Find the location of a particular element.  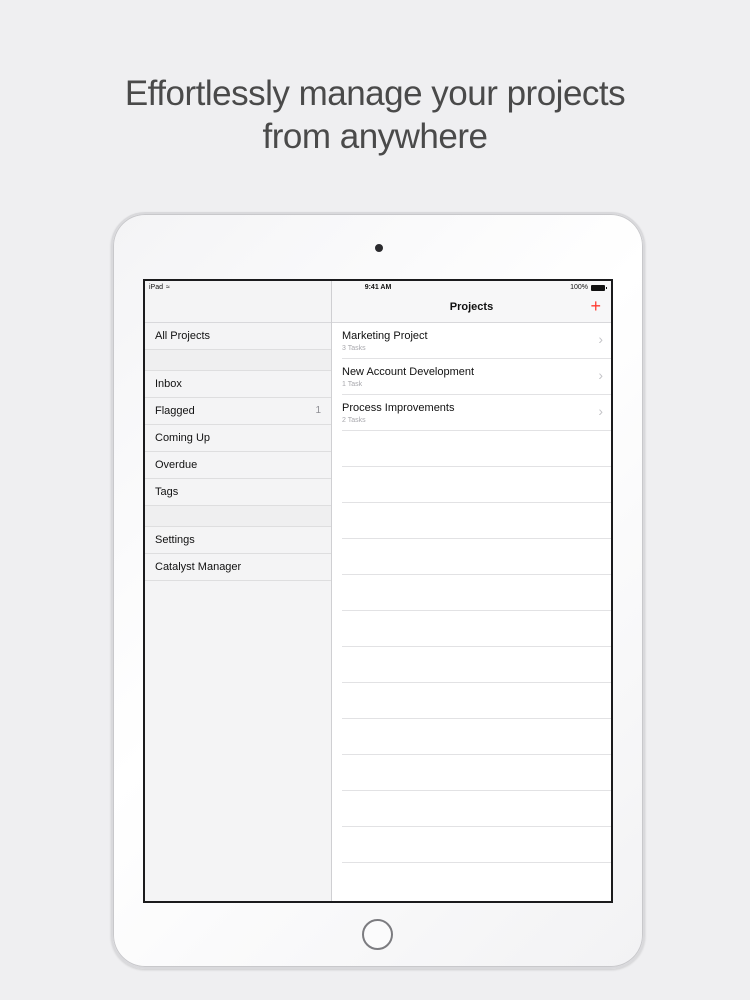

project-task-count: 3 Tasks is located at coordinates (354, 348).